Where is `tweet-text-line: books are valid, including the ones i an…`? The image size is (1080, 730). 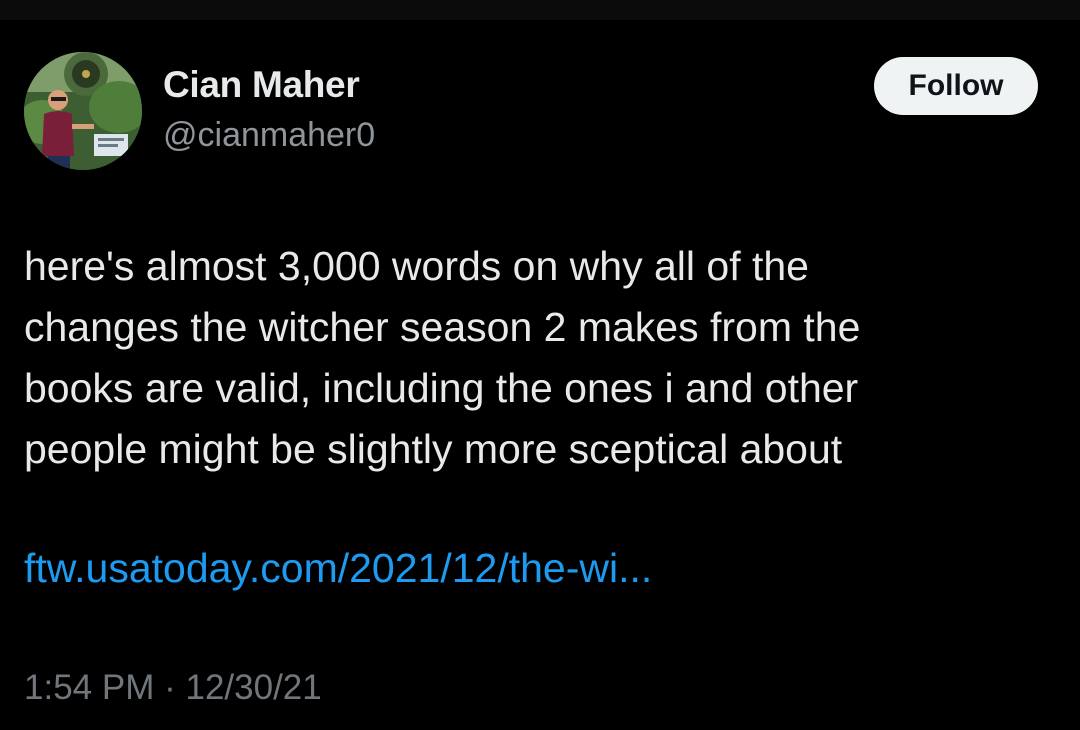 tweet-text-line: books are valid, including the ones i an… is located at coordinates (441, 388).